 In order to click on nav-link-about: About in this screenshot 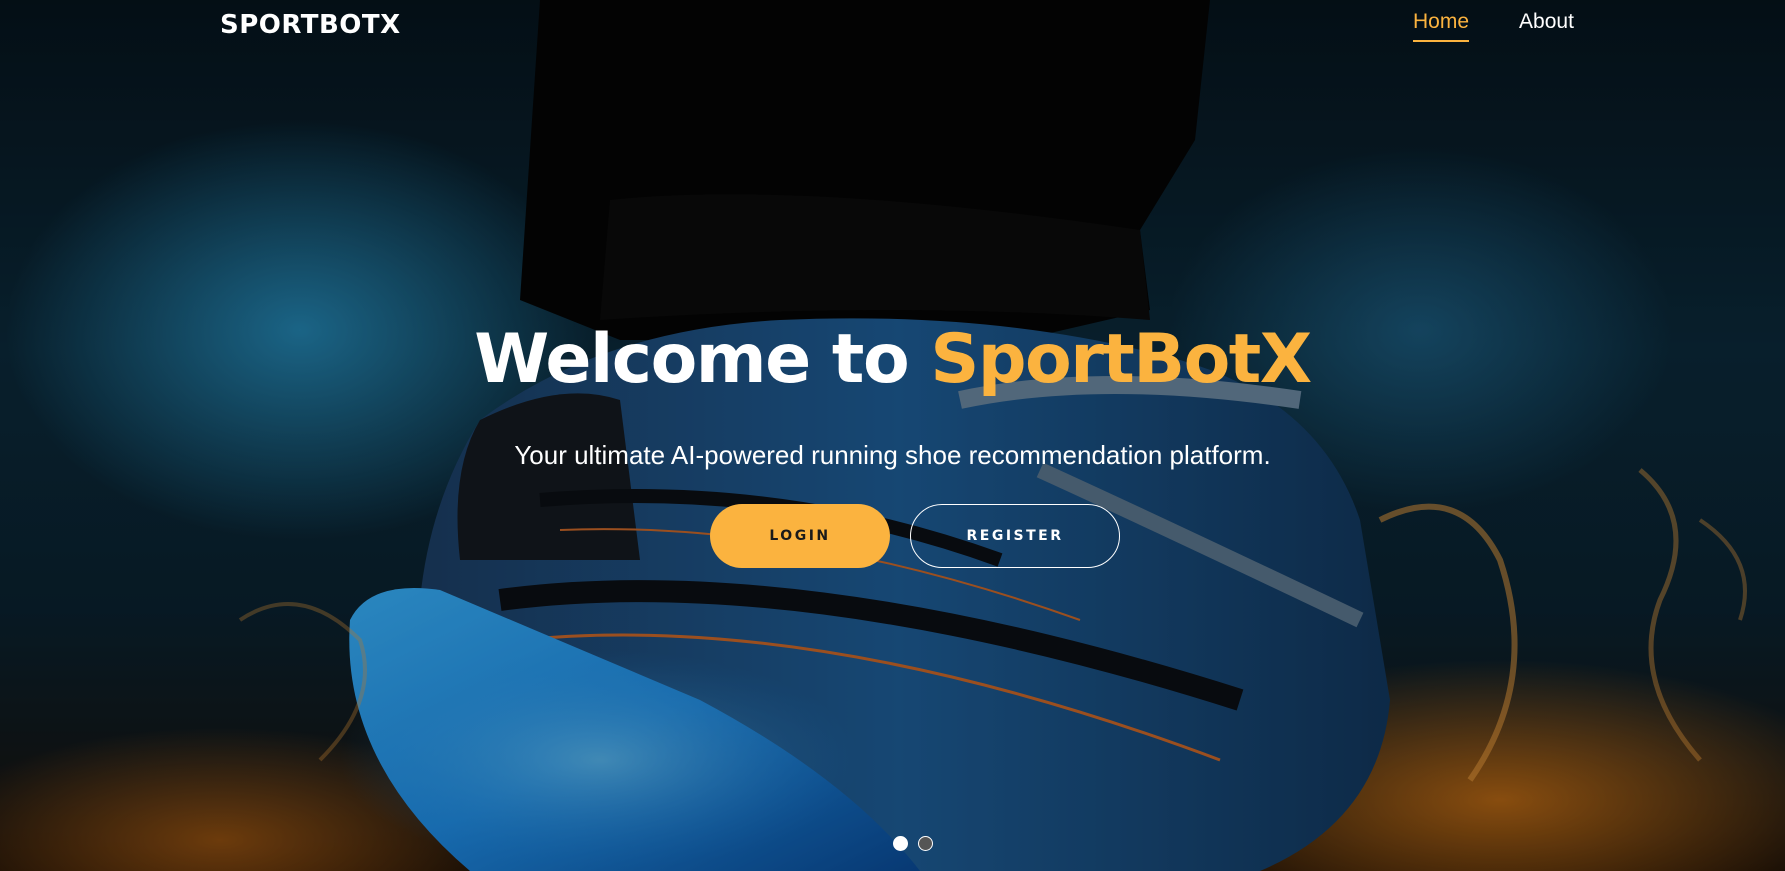, I will do `click(1546, 26)`.